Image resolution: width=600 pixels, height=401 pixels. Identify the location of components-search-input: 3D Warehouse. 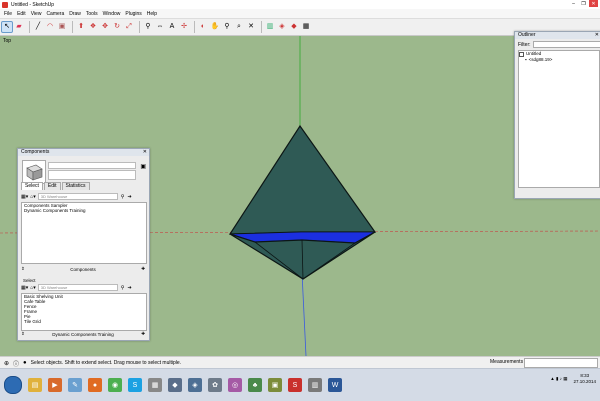
(78, 196).